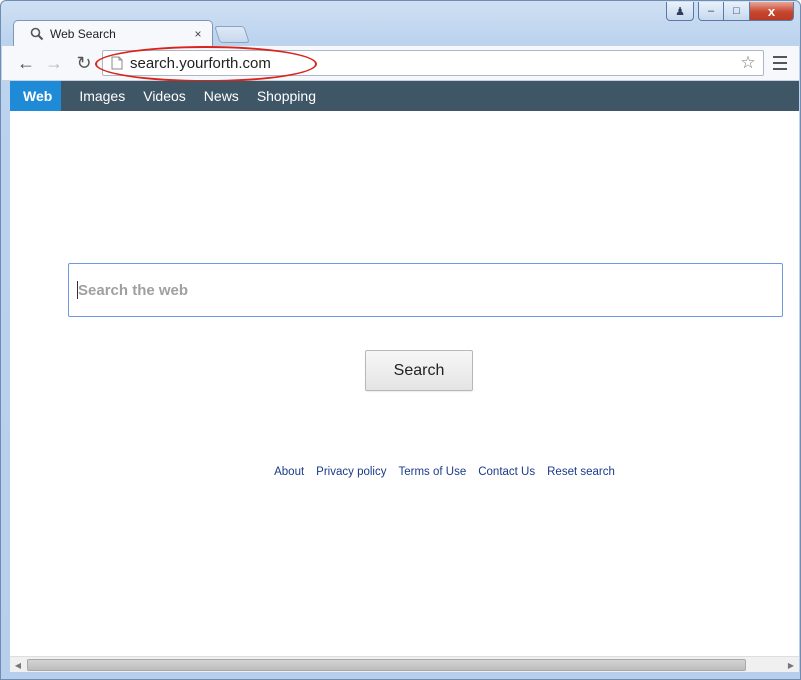 Image resolution: width=801 pixels, height=680 pixels. What do you see at coordinates (289, 472) in the screenshot?
I see `footer-link-about: About` at bounding box center [289, 472].